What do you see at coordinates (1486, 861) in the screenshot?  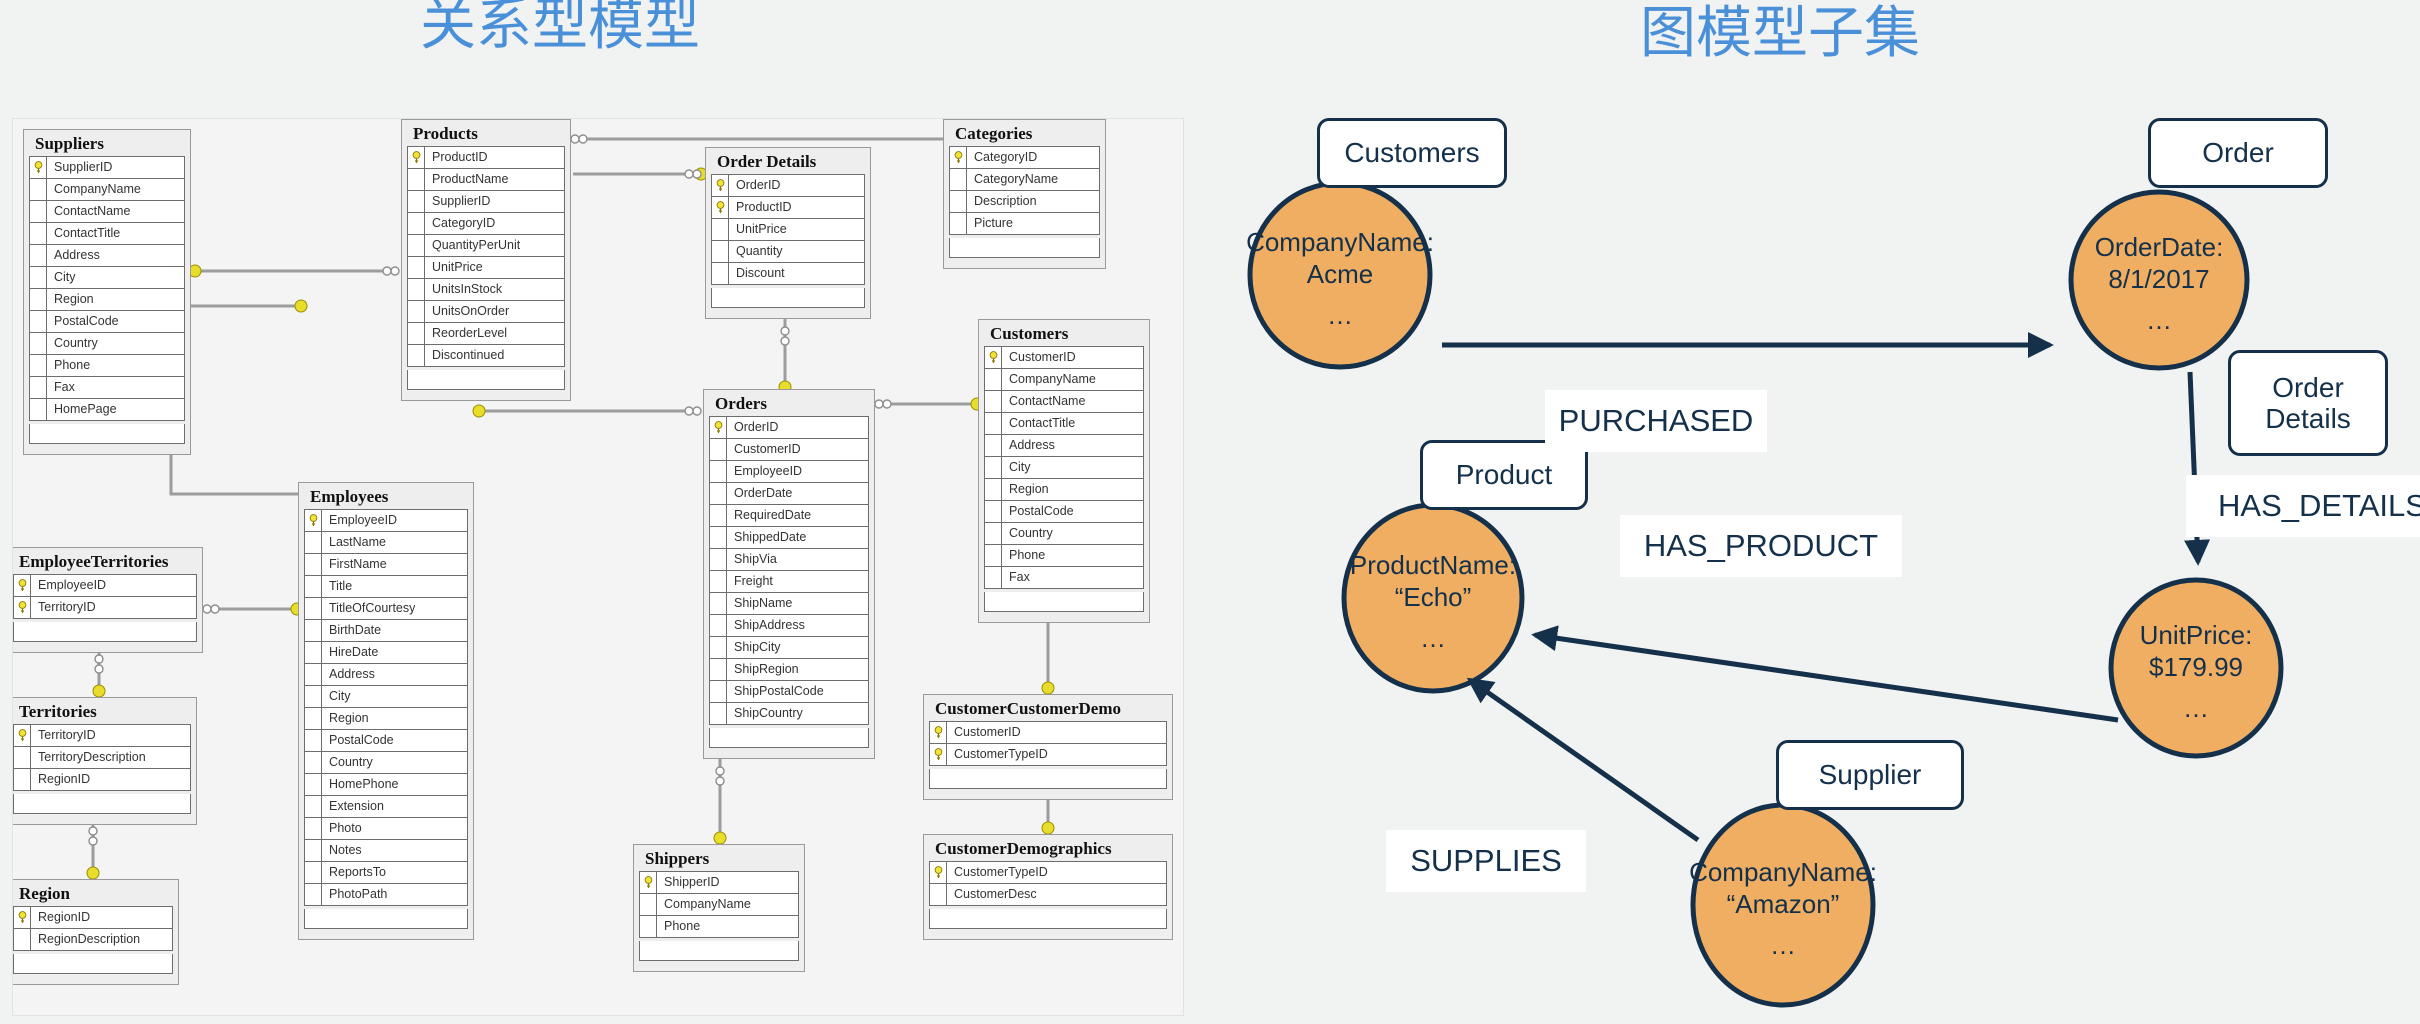 I see `graph-relationship-supplies: SUPPLIES` at bounding box center [1486, 861].